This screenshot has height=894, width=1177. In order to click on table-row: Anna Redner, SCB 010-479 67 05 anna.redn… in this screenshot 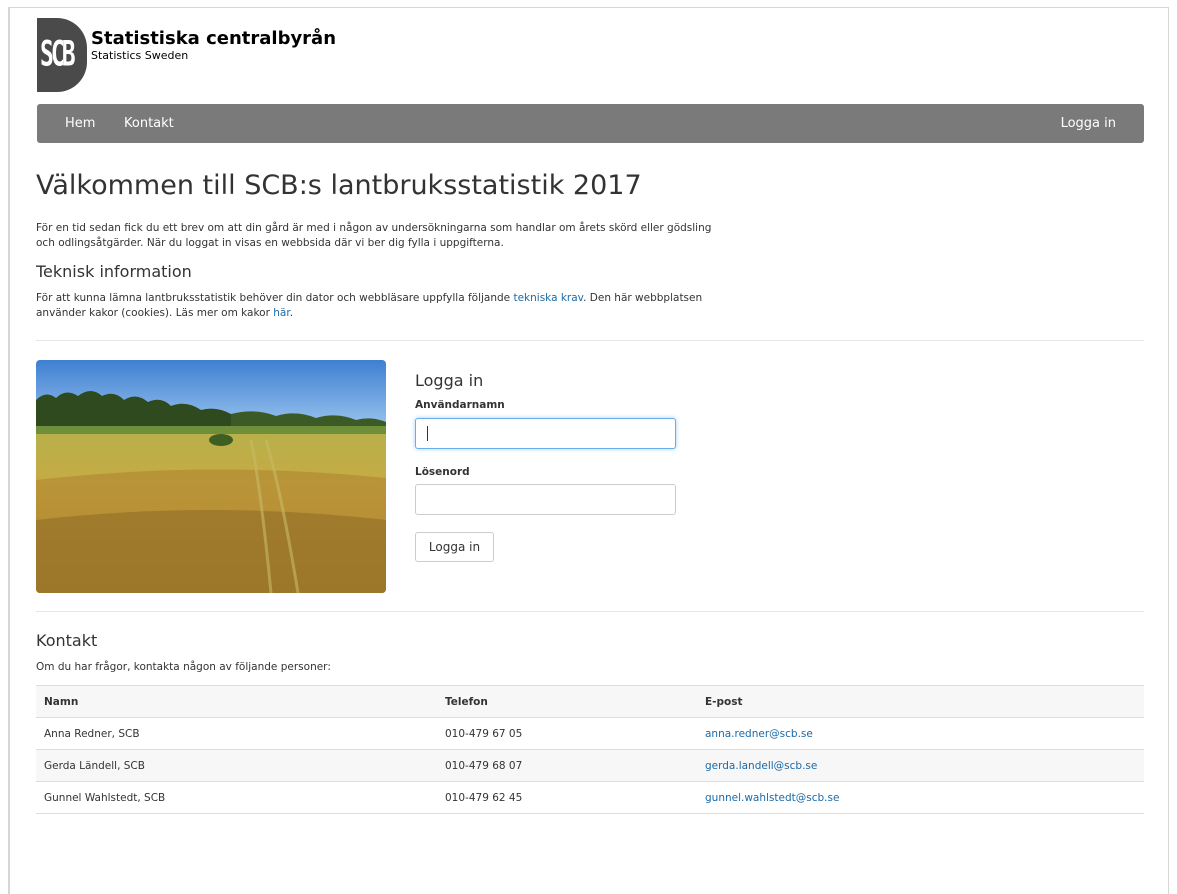, I will do `click(590, 733)`.